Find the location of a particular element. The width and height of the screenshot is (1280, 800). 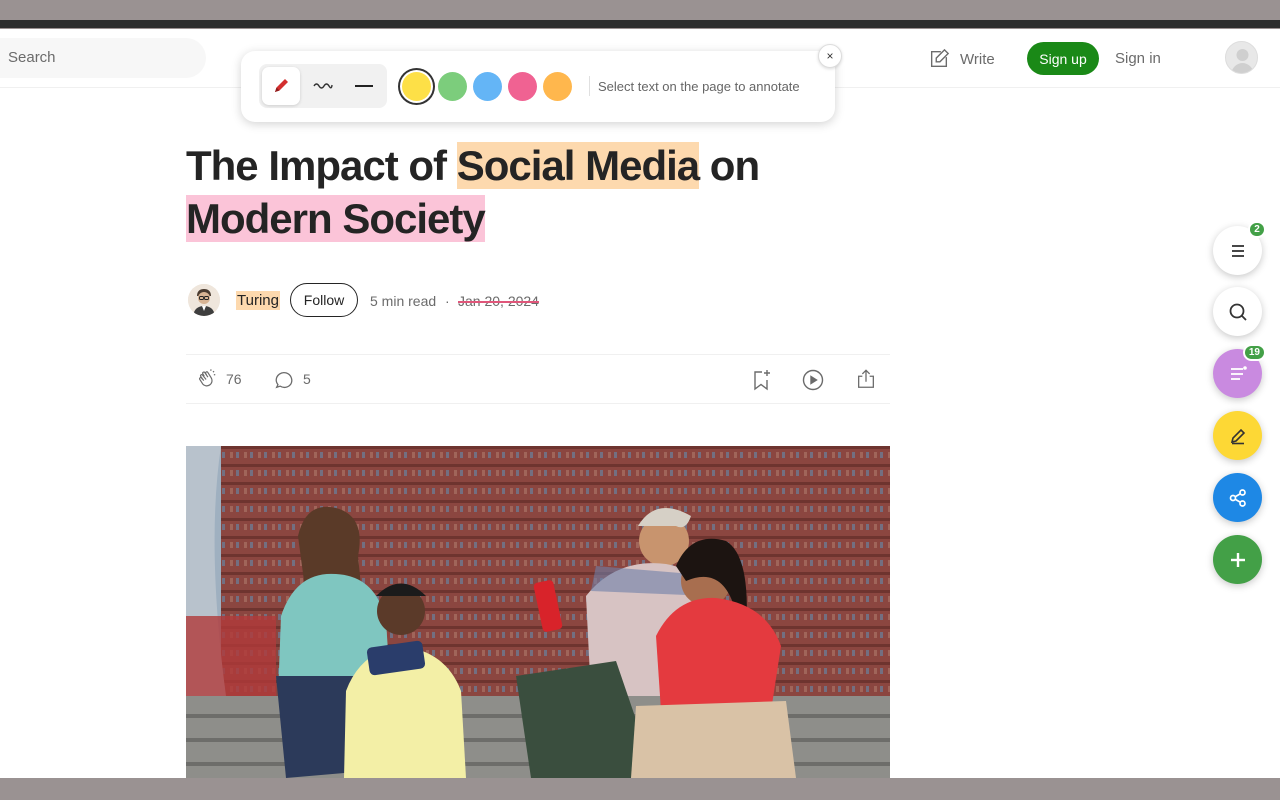

toc-fab-button: 2 is located at coordinates (1239, 248).